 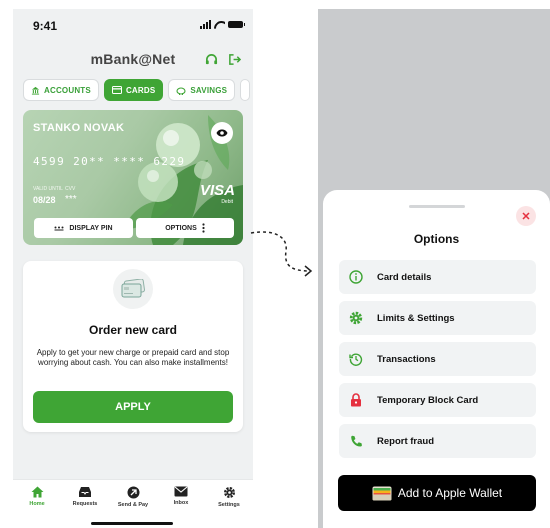 I want to click on battery-icon, so click(x=236, y=24).